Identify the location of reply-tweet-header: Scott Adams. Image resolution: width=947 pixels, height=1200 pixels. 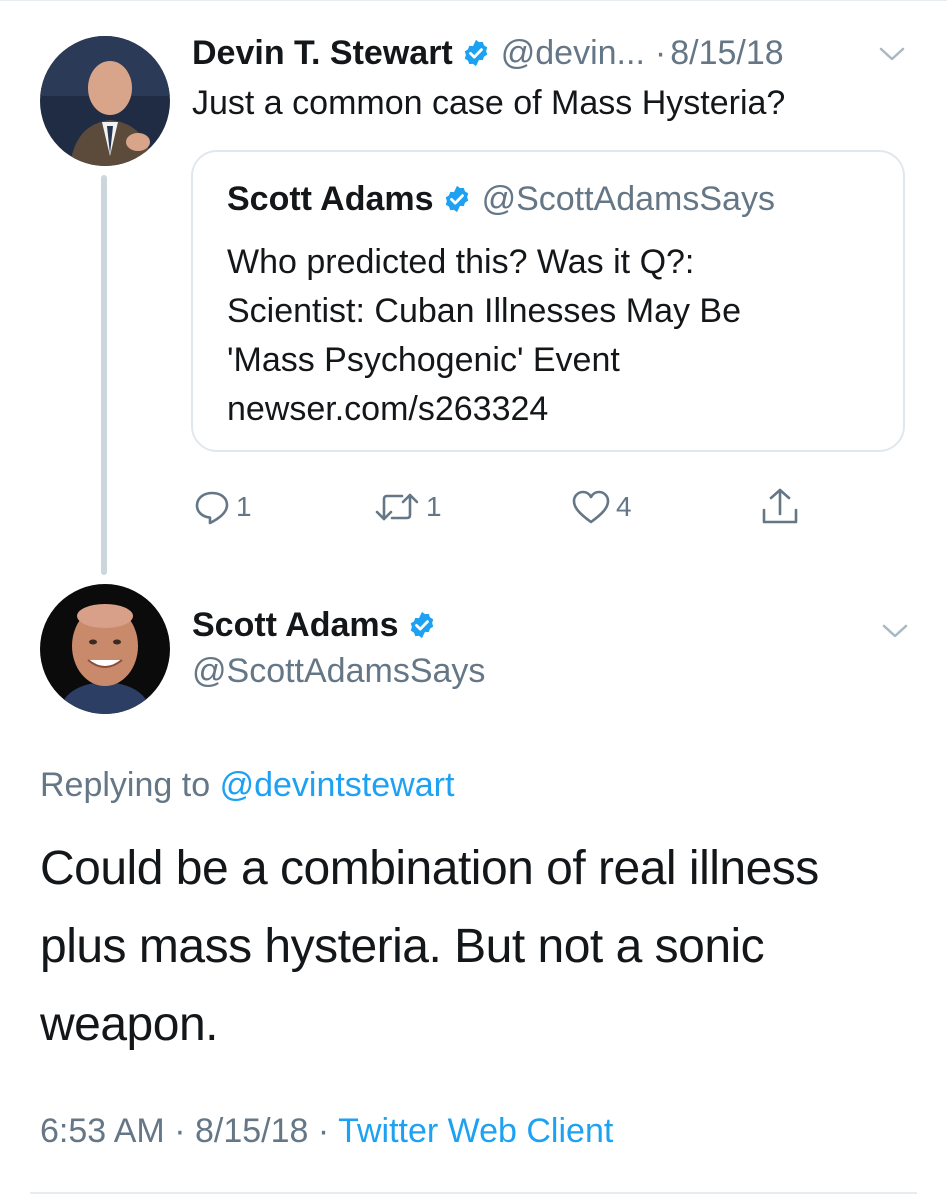
(314, 625).